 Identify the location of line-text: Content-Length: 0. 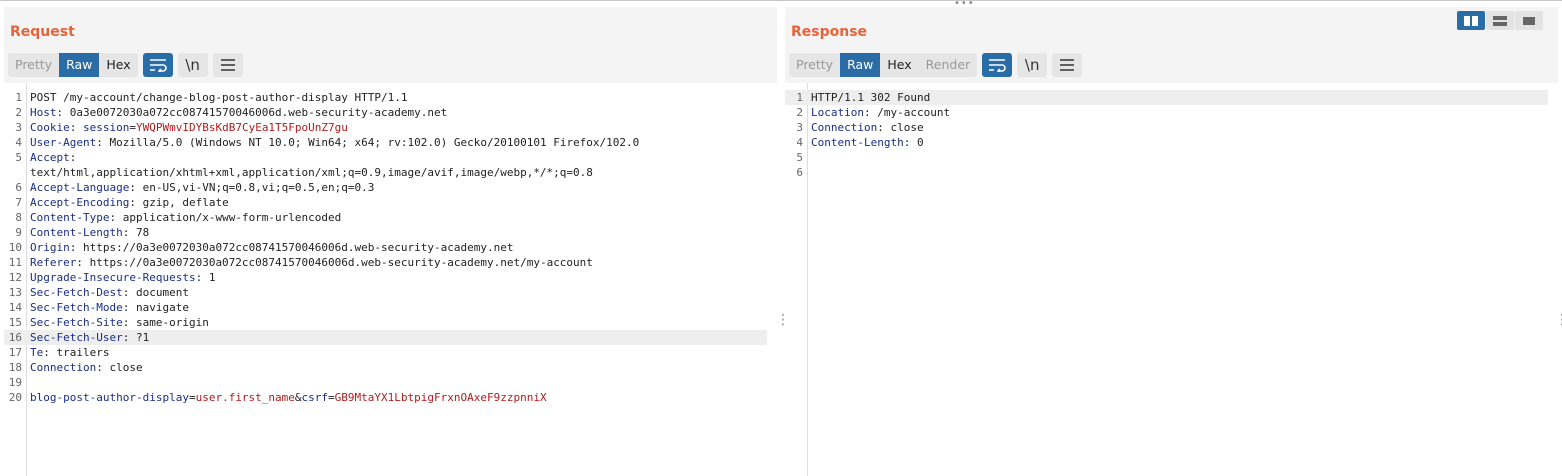
(867, 142).